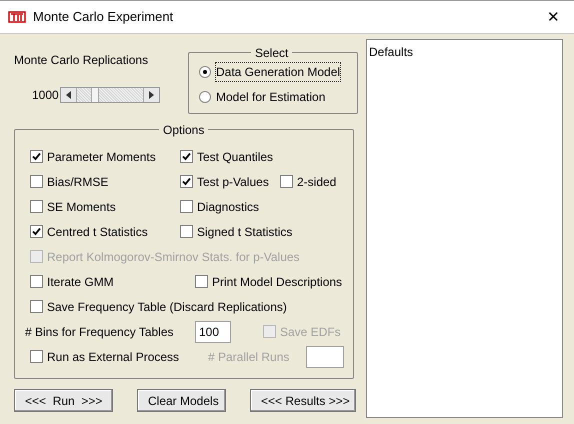 The height and width of the screenshot is (424, 574). Describe the element at coordinates (72, 281) in the screenshot. I see `checkbox-option: Iterate GMM` at that location.